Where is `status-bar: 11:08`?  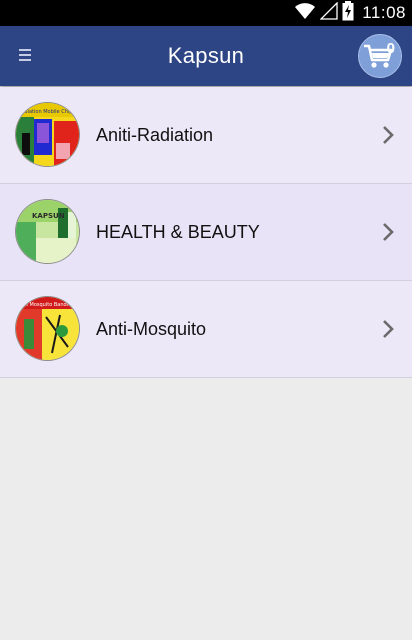 status-bar: 11:08 is located at coordinates (206, 13).